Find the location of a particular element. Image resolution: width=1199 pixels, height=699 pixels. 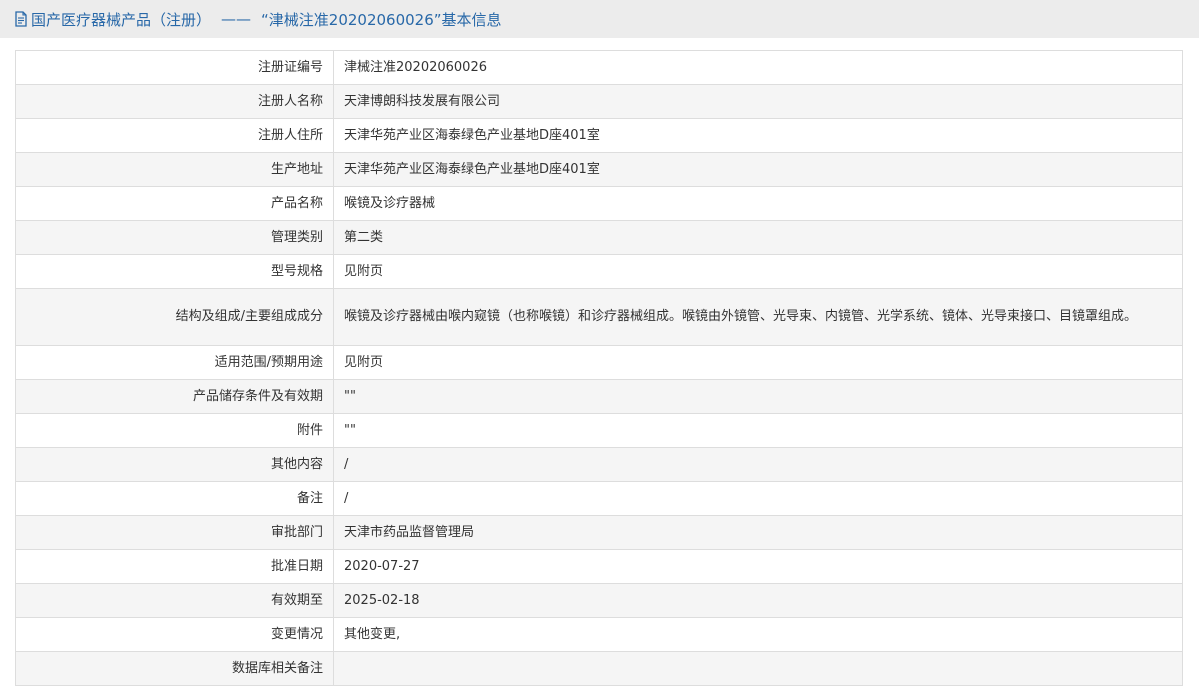

row-label: 批准日期 is located at coordinates (174, 566).